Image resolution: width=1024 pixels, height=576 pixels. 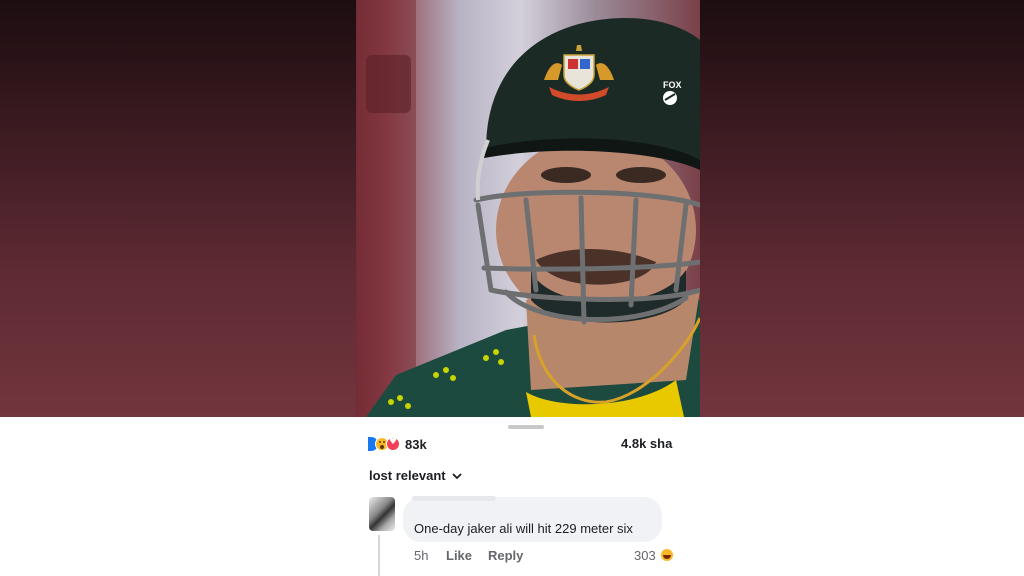 I want to click on chevron-down-icon, so click(x=456, y=475).